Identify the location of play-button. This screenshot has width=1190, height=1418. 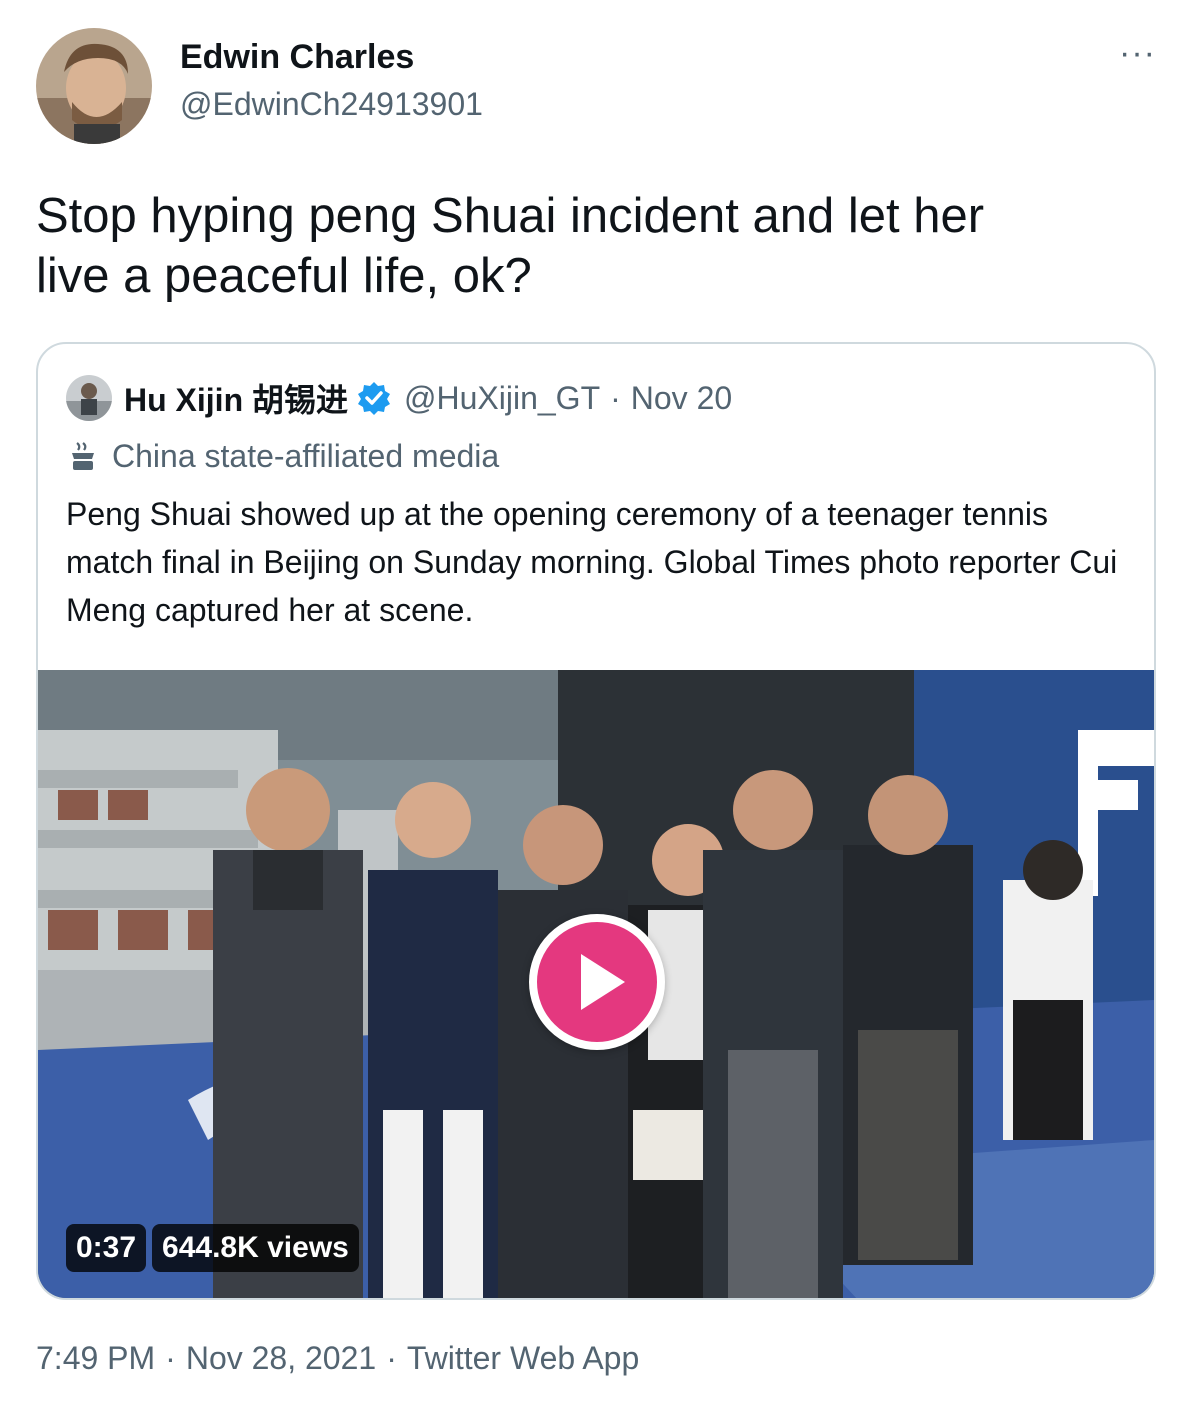
(597, 982).